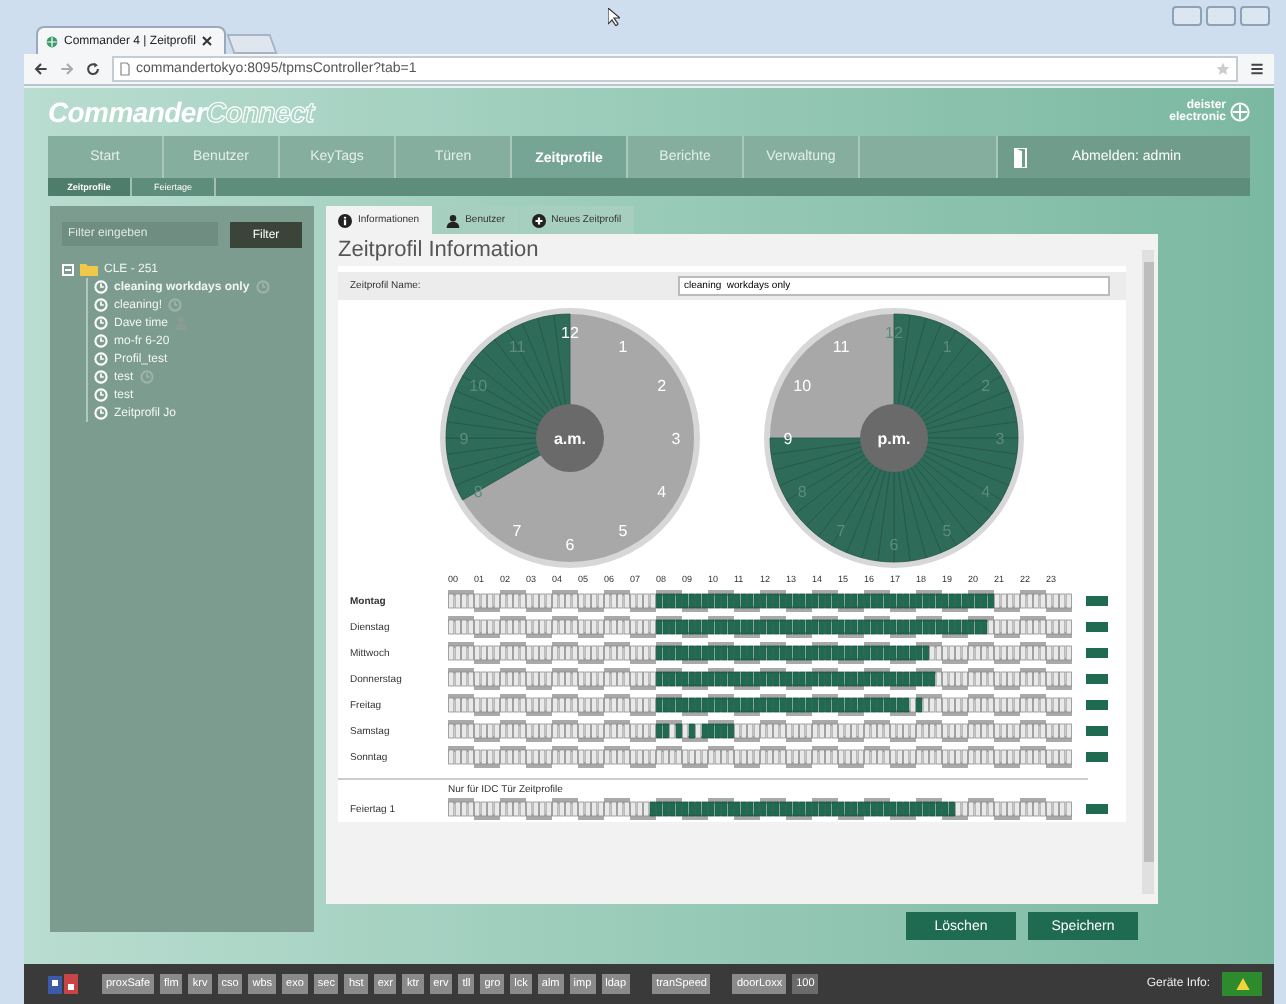 Image resolution: width=1286 pixels, height=1004 pixels. Describe the element at coordinates (662, 492) in the screenshot. I see `clock-number: 4` at that location.